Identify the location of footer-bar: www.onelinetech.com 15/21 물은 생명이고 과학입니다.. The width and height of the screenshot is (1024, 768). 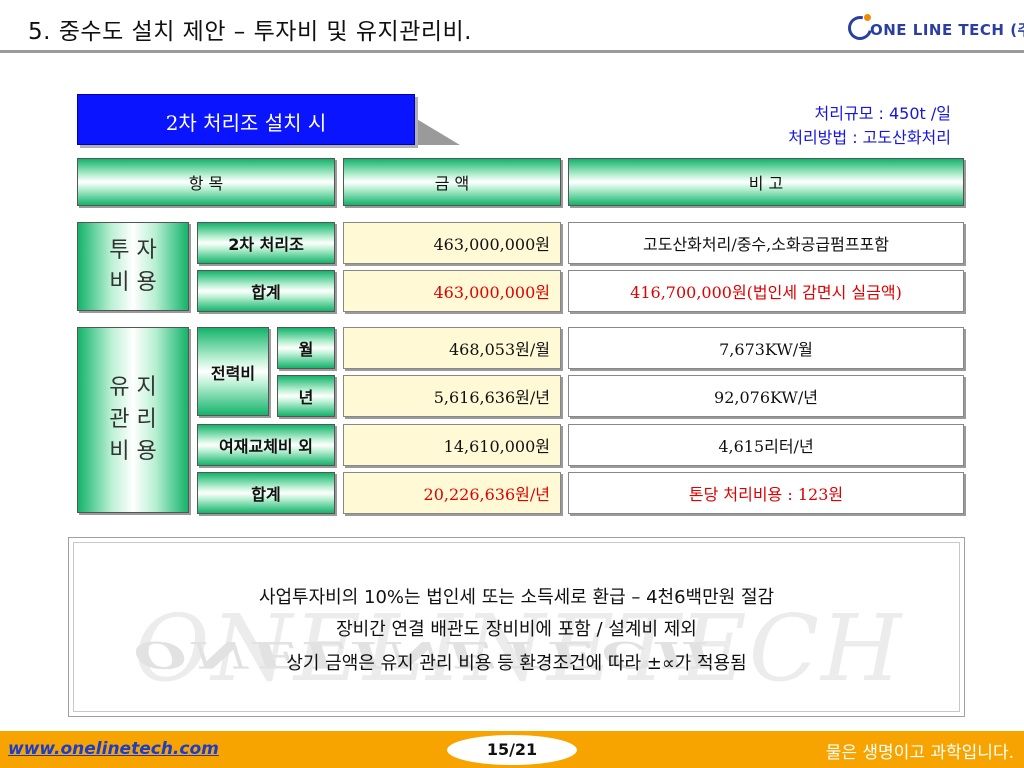
(512, 749).